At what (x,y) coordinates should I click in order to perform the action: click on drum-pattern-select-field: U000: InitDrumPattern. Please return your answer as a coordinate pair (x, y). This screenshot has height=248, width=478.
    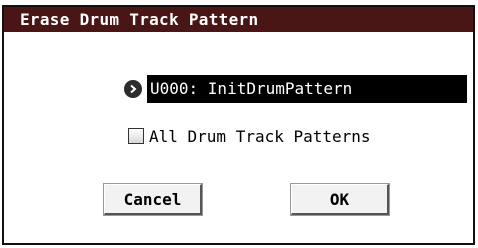
    Looking at the image, I should click on (307, 89).